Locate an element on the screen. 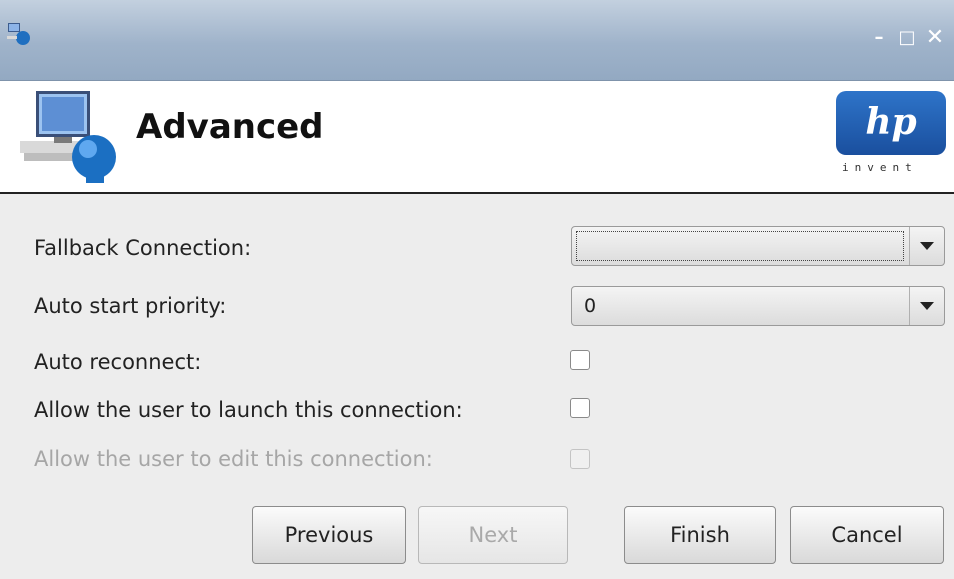 This screenshot has width=954, height=579. finish-button: Finish is located at coordinates (700, 535).